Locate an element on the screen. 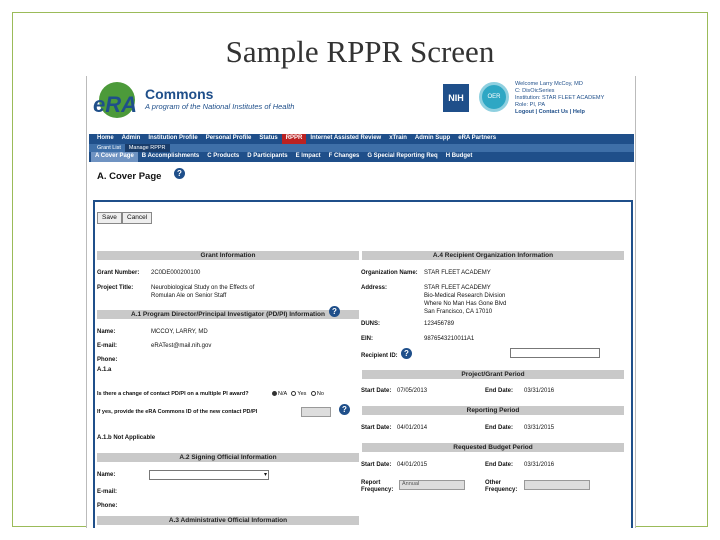 This screenshot has width=720, height=540. user-line: Institution: STAR FLEET ACADEMY is located at coordinates (560, 98).